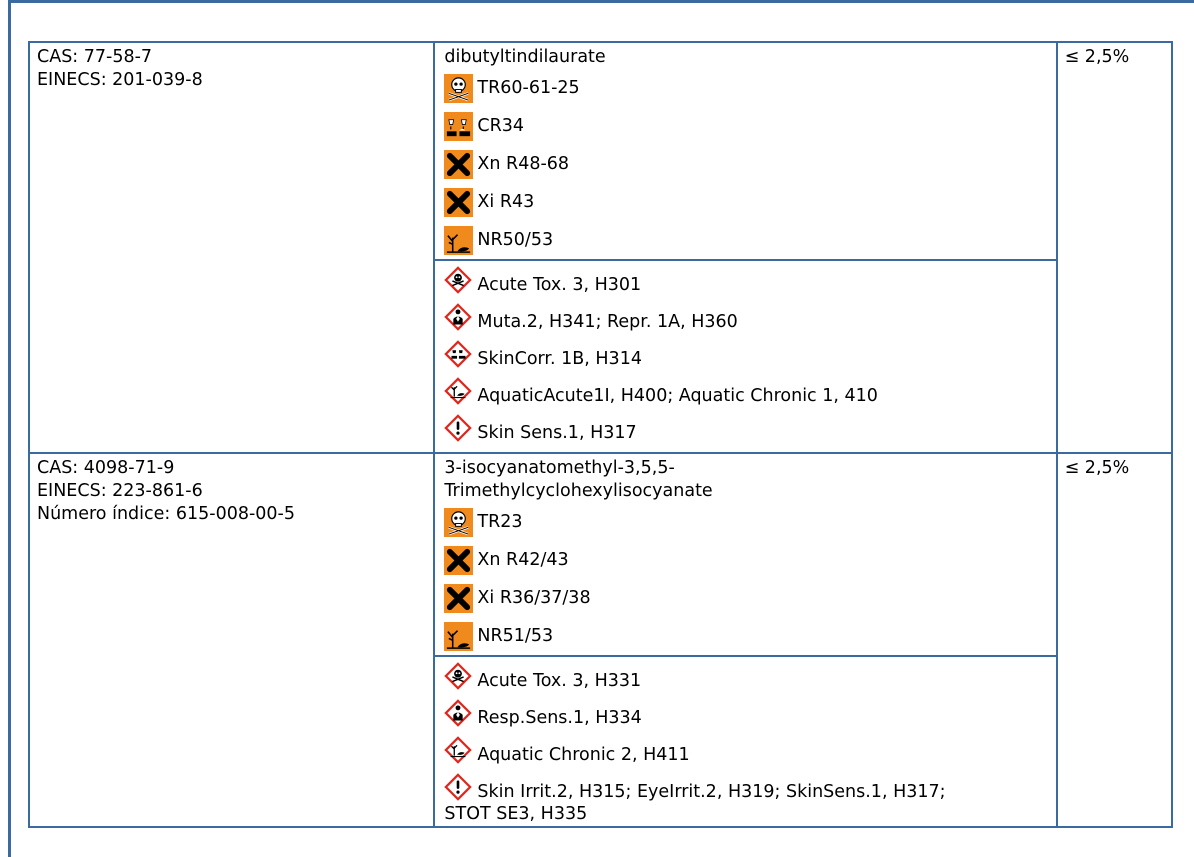 Image resolution: width=1194 pixels, height=857 pixels. What do you see at coordinates (745, 202) in the screenshot?
I see `dsd-hazard-line: Xi R43` at bounding box center [745, 202].